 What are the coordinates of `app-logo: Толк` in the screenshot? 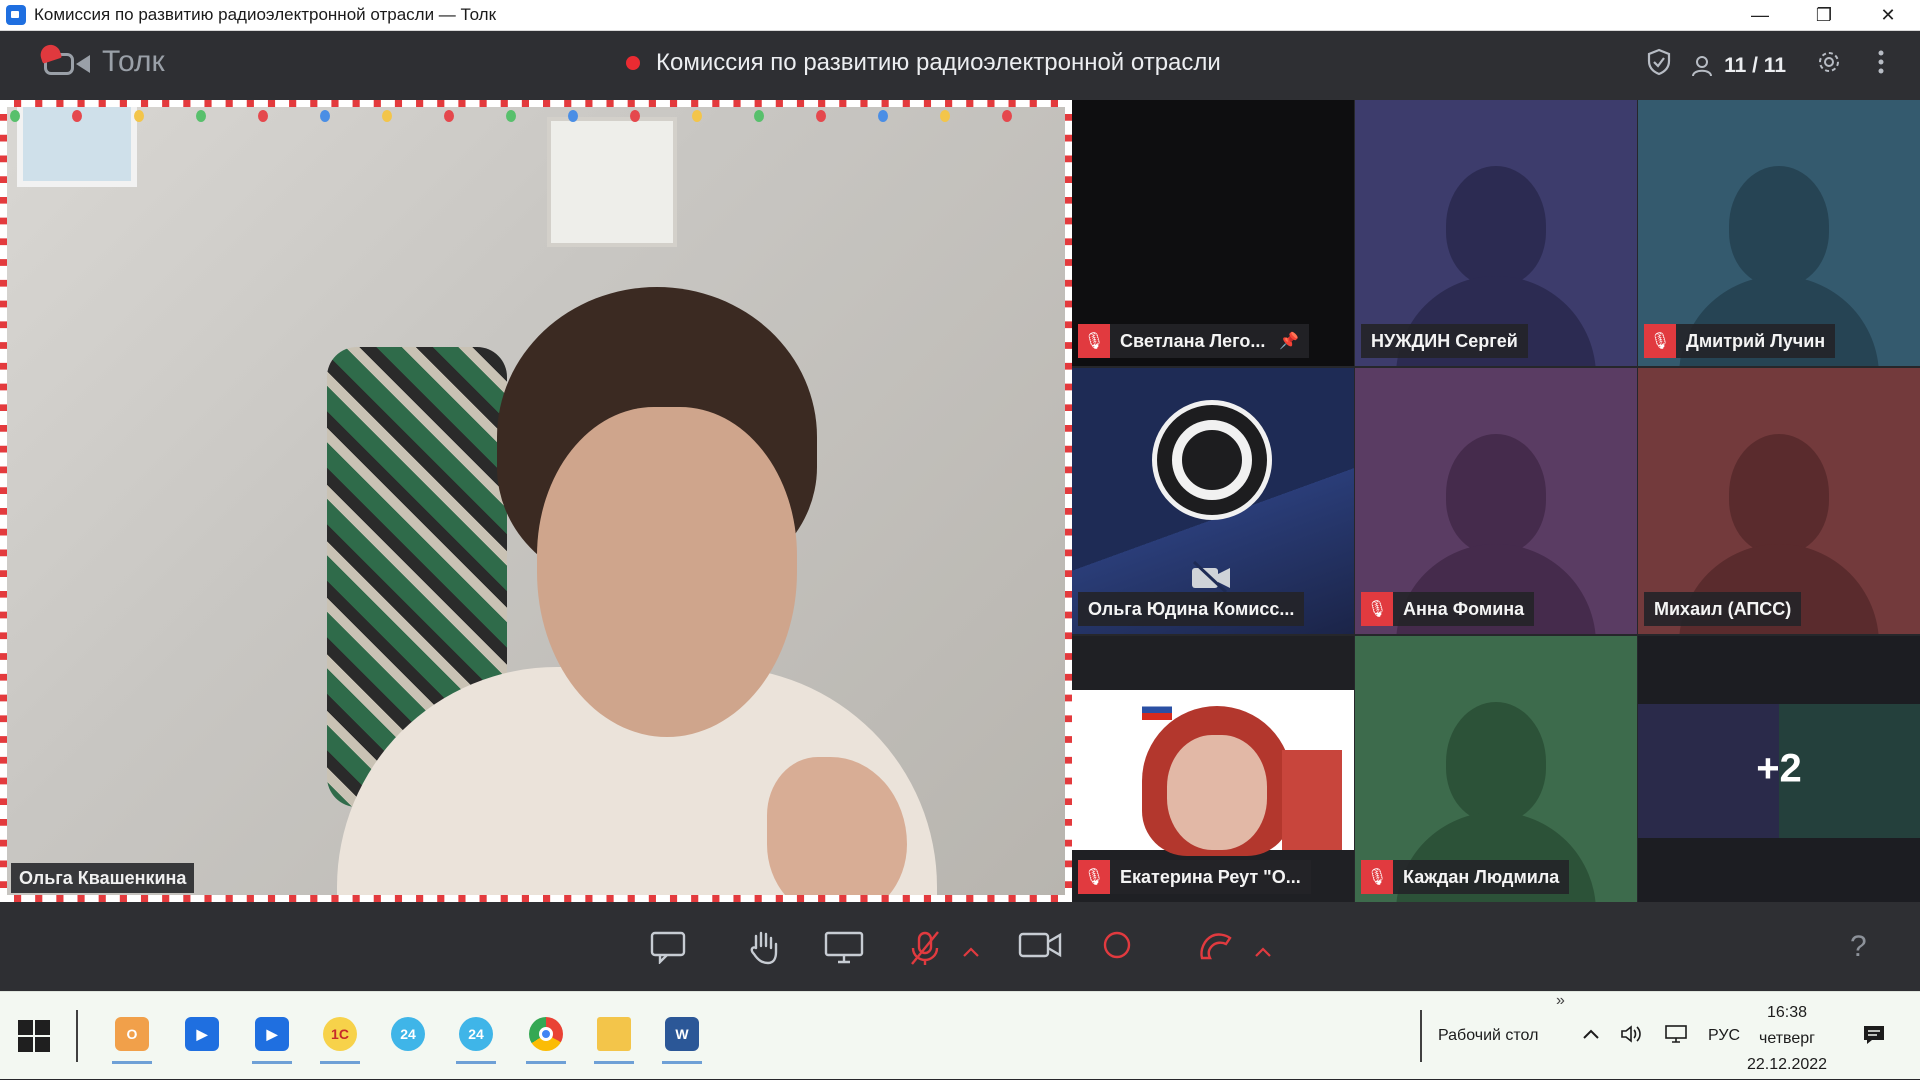 It's located at (101, 60).